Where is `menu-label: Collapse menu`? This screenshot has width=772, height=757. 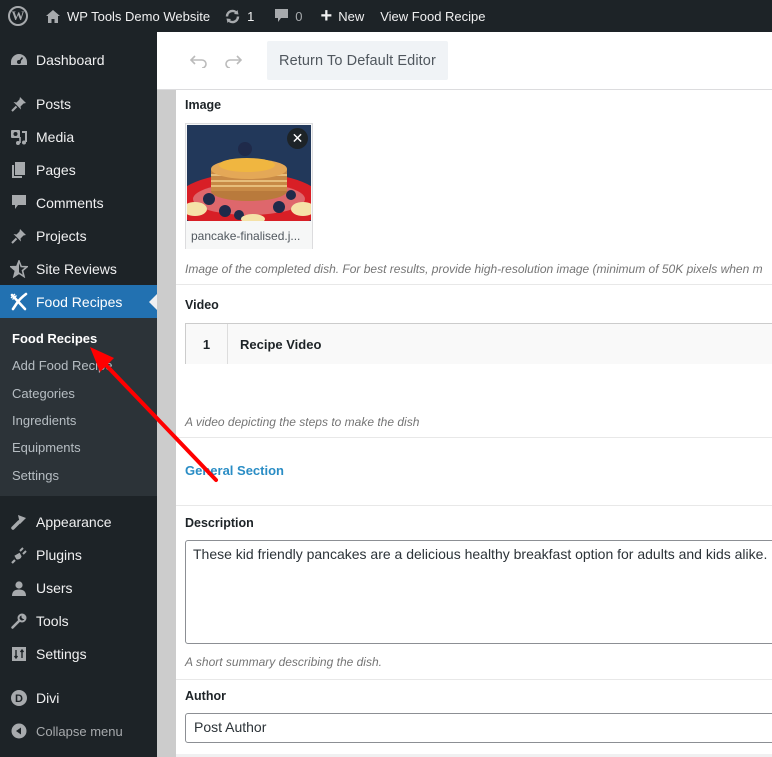
menu-label: Collapse menu is located at coordinates (79, 731).